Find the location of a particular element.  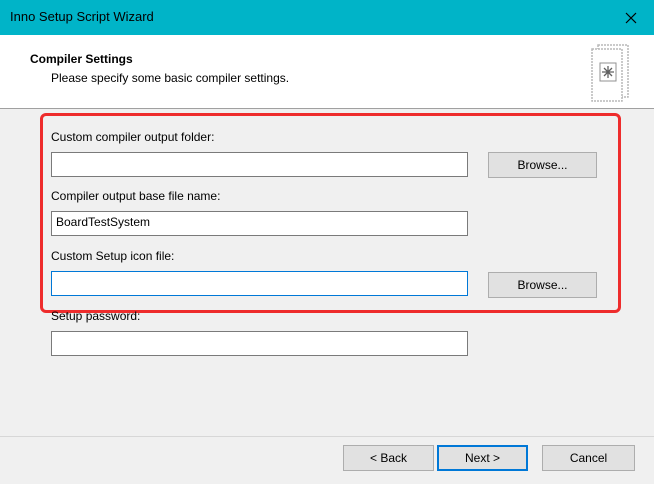

close-button is located at coordinates (631, 17).